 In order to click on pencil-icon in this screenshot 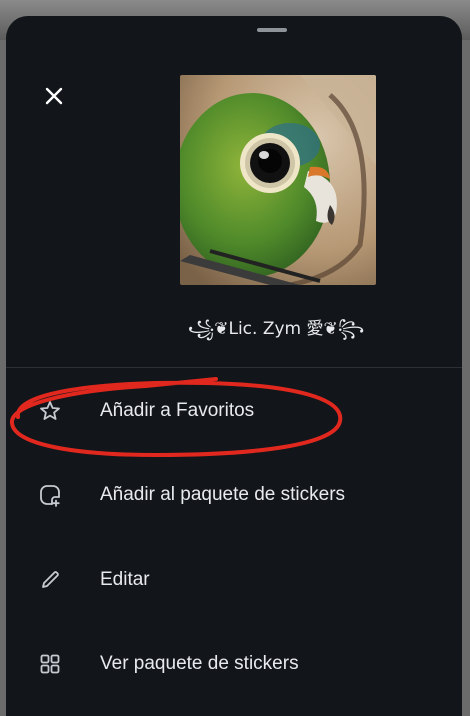, I will do `click(50, 579)`.